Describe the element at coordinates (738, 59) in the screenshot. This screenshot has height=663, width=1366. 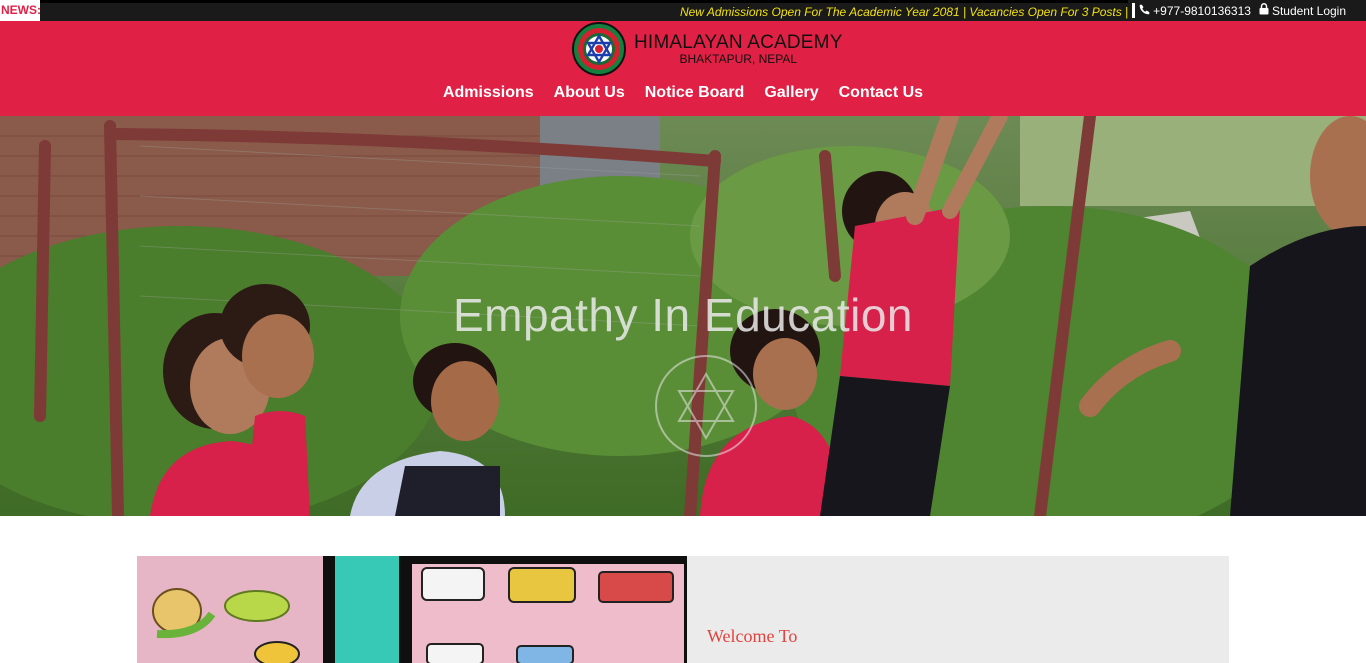
I see `school-location: BHAKTAPUR, NEPAL` at that location.